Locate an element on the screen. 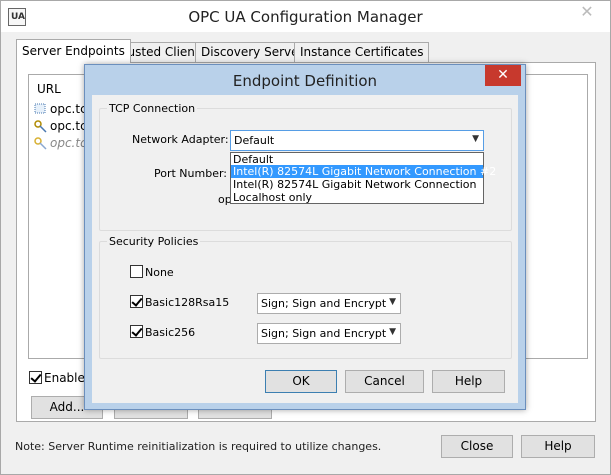 Image resolution: width=611 pixels, height=475 pixels. policy-none-checkbox is located at coordinates (136, 271).